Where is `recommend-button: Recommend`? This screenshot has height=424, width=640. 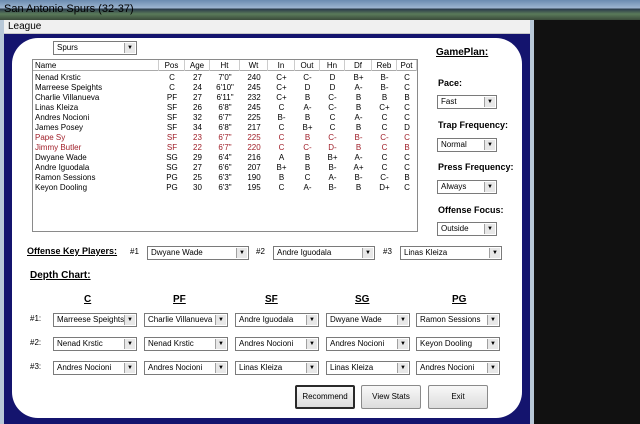
recommend-button: Recommend is located at coordinates (325, 397).